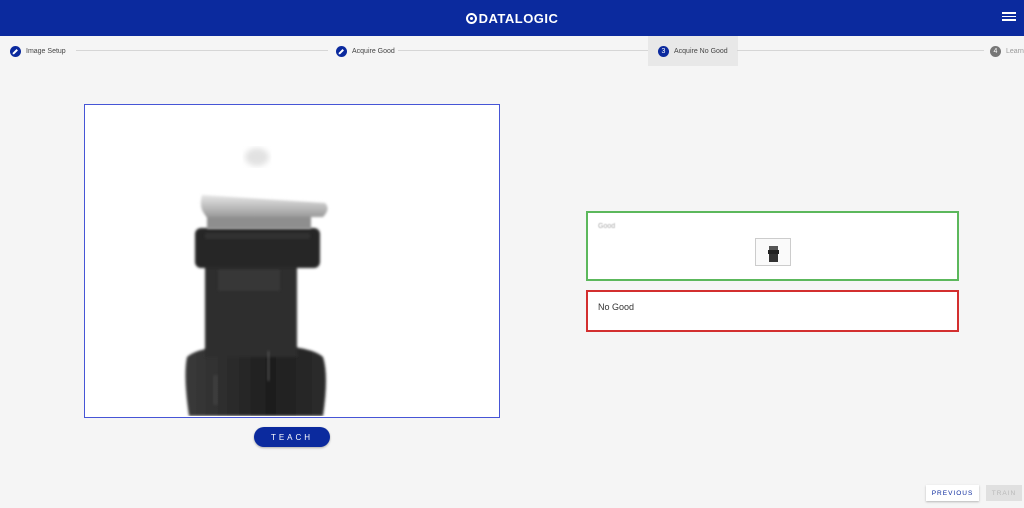  I want to click on top-app-bar: DATALOGIC, so click(512, 18).